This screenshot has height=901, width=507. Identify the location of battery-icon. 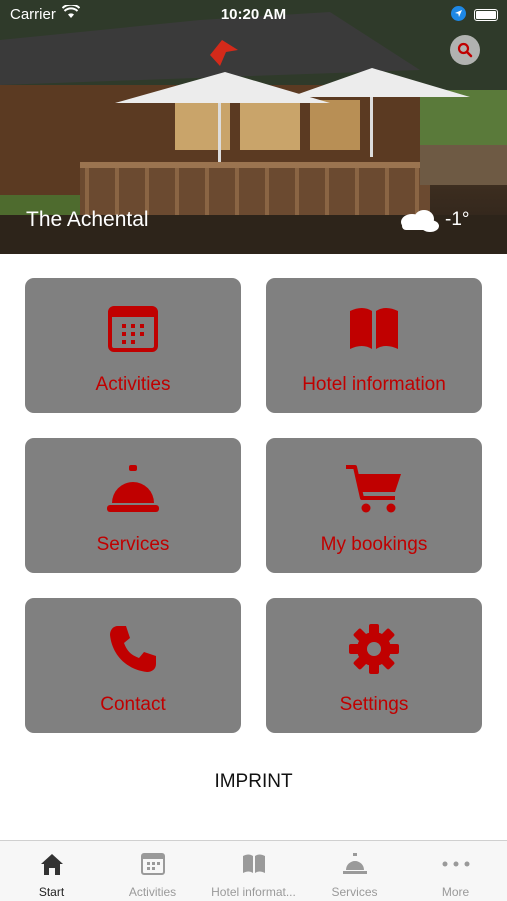
(486, 15).